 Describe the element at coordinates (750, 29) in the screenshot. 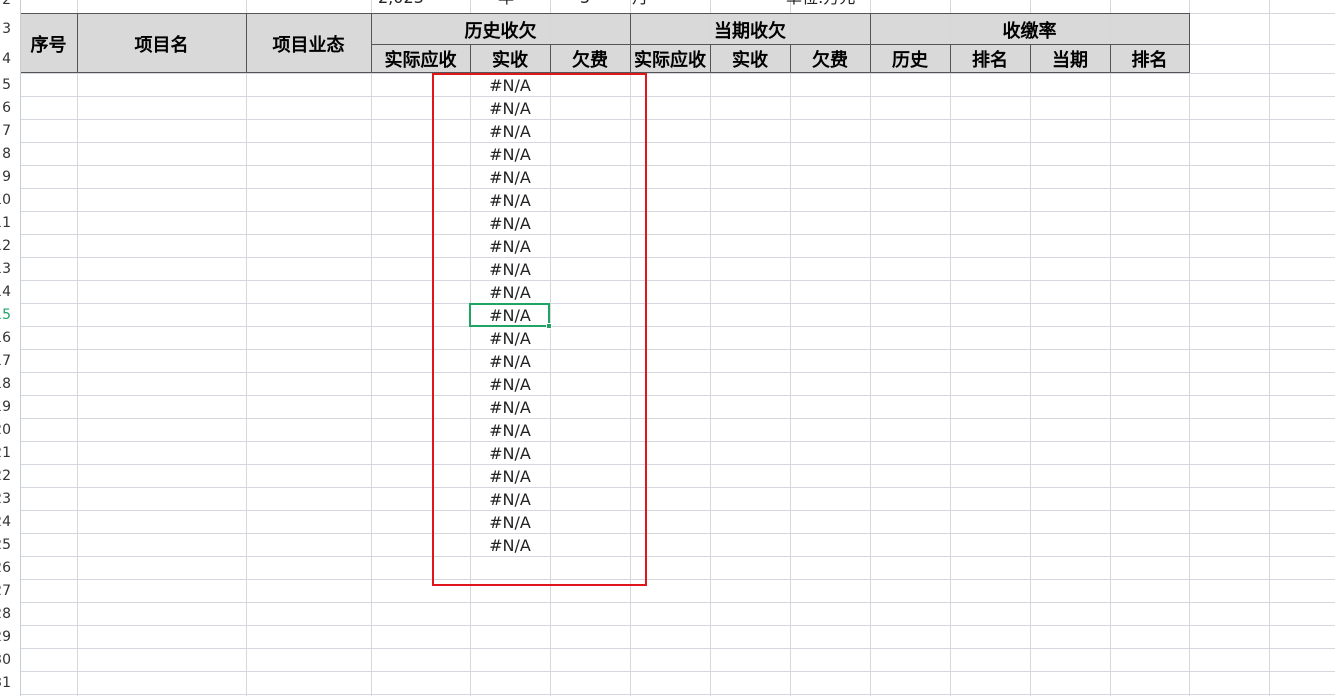

I see `header-current-group: 当期收欠` at that location.